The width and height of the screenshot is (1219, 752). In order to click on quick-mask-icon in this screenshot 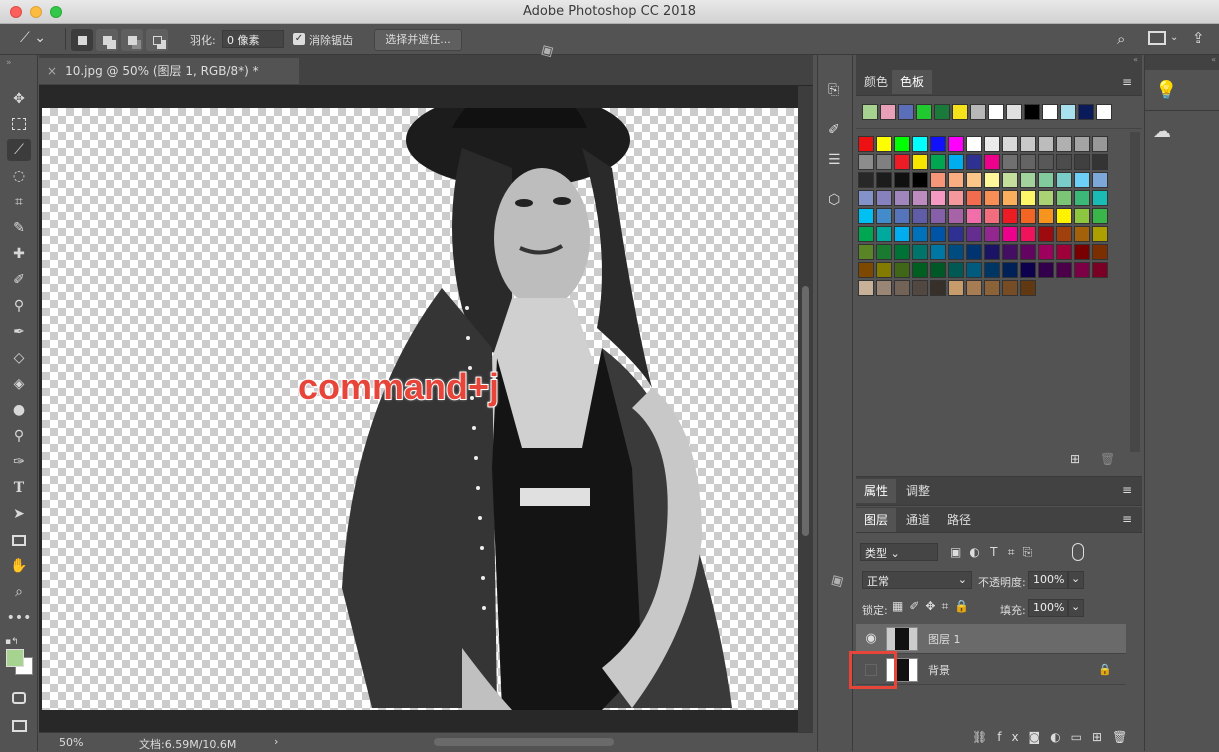, I will do `click(19, 698)`.